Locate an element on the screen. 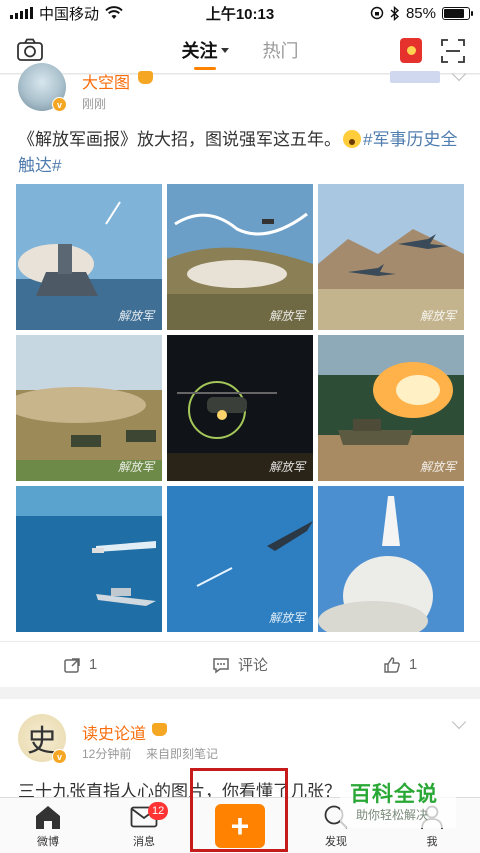 The height and width of the screenshot is (853, 480). photo-helicopter-night: 解放军 is located at coordinates (240, 408).